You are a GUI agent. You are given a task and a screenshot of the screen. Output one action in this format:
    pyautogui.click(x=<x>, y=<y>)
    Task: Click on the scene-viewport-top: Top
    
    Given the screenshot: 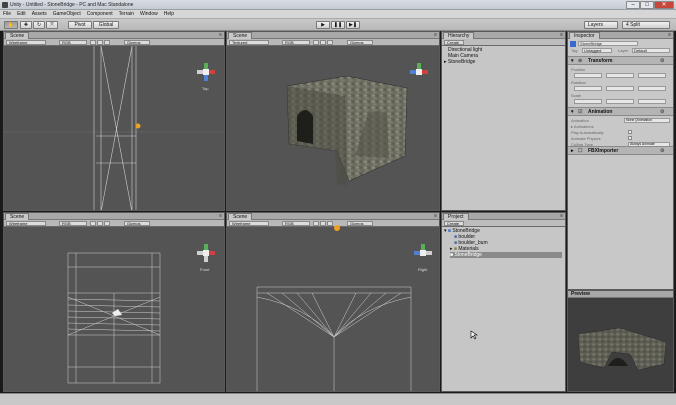 What is the action you would take?
    pyautogui.click(x=114, y=128)
    